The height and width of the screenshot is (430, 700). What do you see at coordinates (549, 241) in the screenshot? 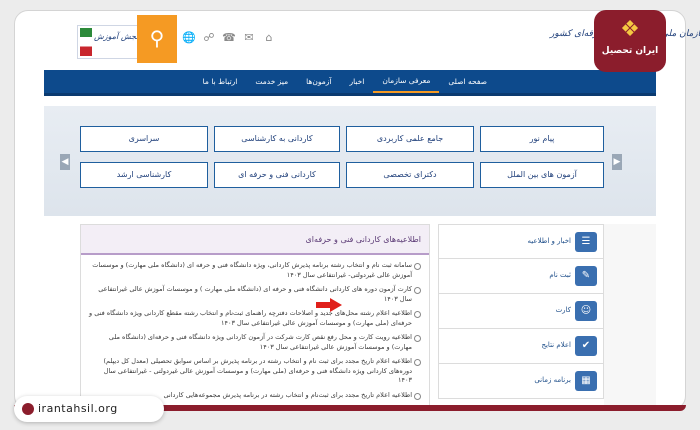
I see `sidebar-item-label: اخبار و اطلاعیه` at bounding box center [549, 241].